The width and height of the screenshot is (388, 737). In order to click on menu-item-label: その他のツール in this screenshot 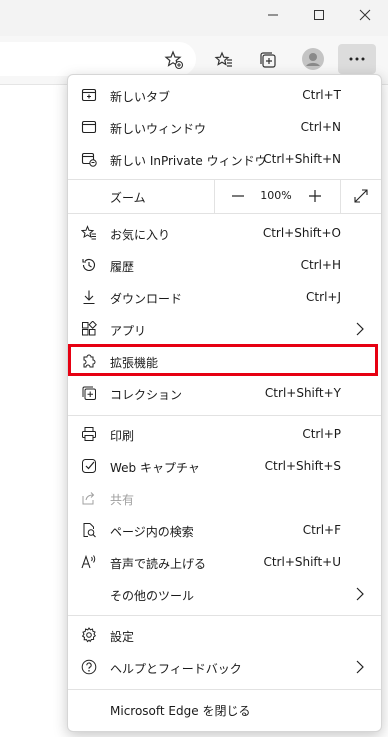, I will do `click(152, 596)`.